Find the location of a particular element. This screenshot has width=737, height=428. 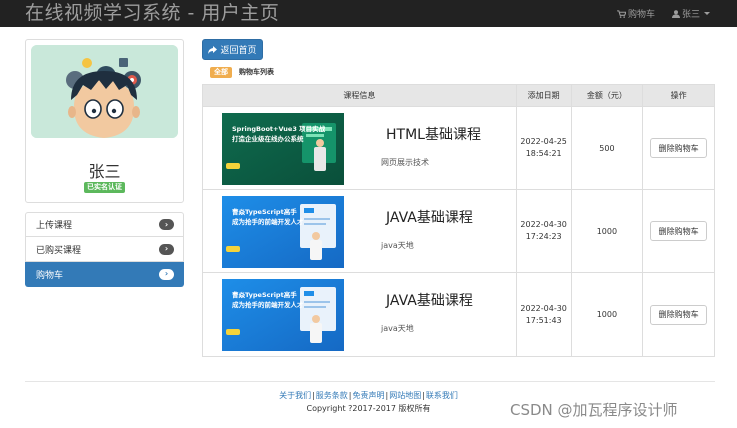

menu-item-upload-course: 上传课程 › is located at coordinates (104, 224).